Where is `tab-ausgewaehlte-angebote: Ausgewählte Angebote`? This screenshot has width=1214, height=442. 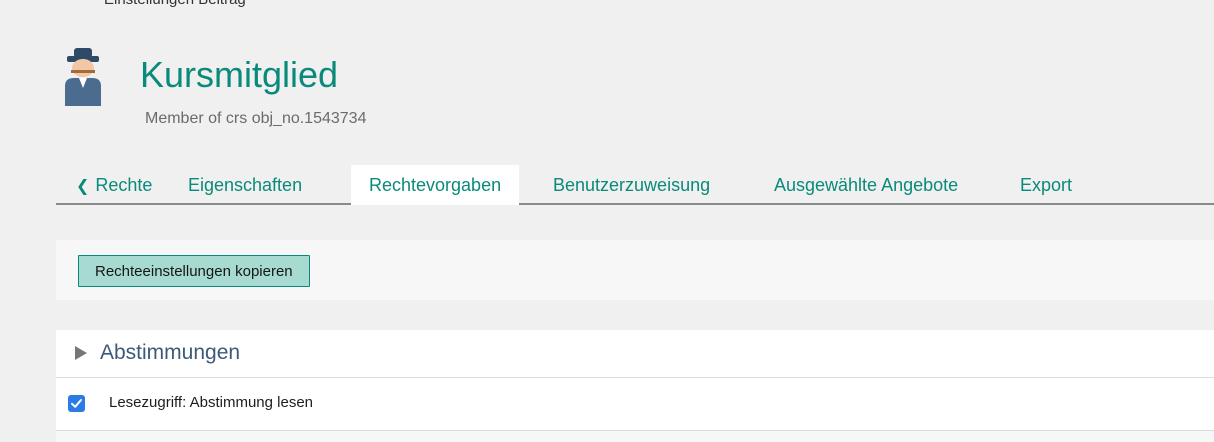 tab-ausgewaehlte-angebote: Ausgewählte Angebote is located at coordinates (866, 184).